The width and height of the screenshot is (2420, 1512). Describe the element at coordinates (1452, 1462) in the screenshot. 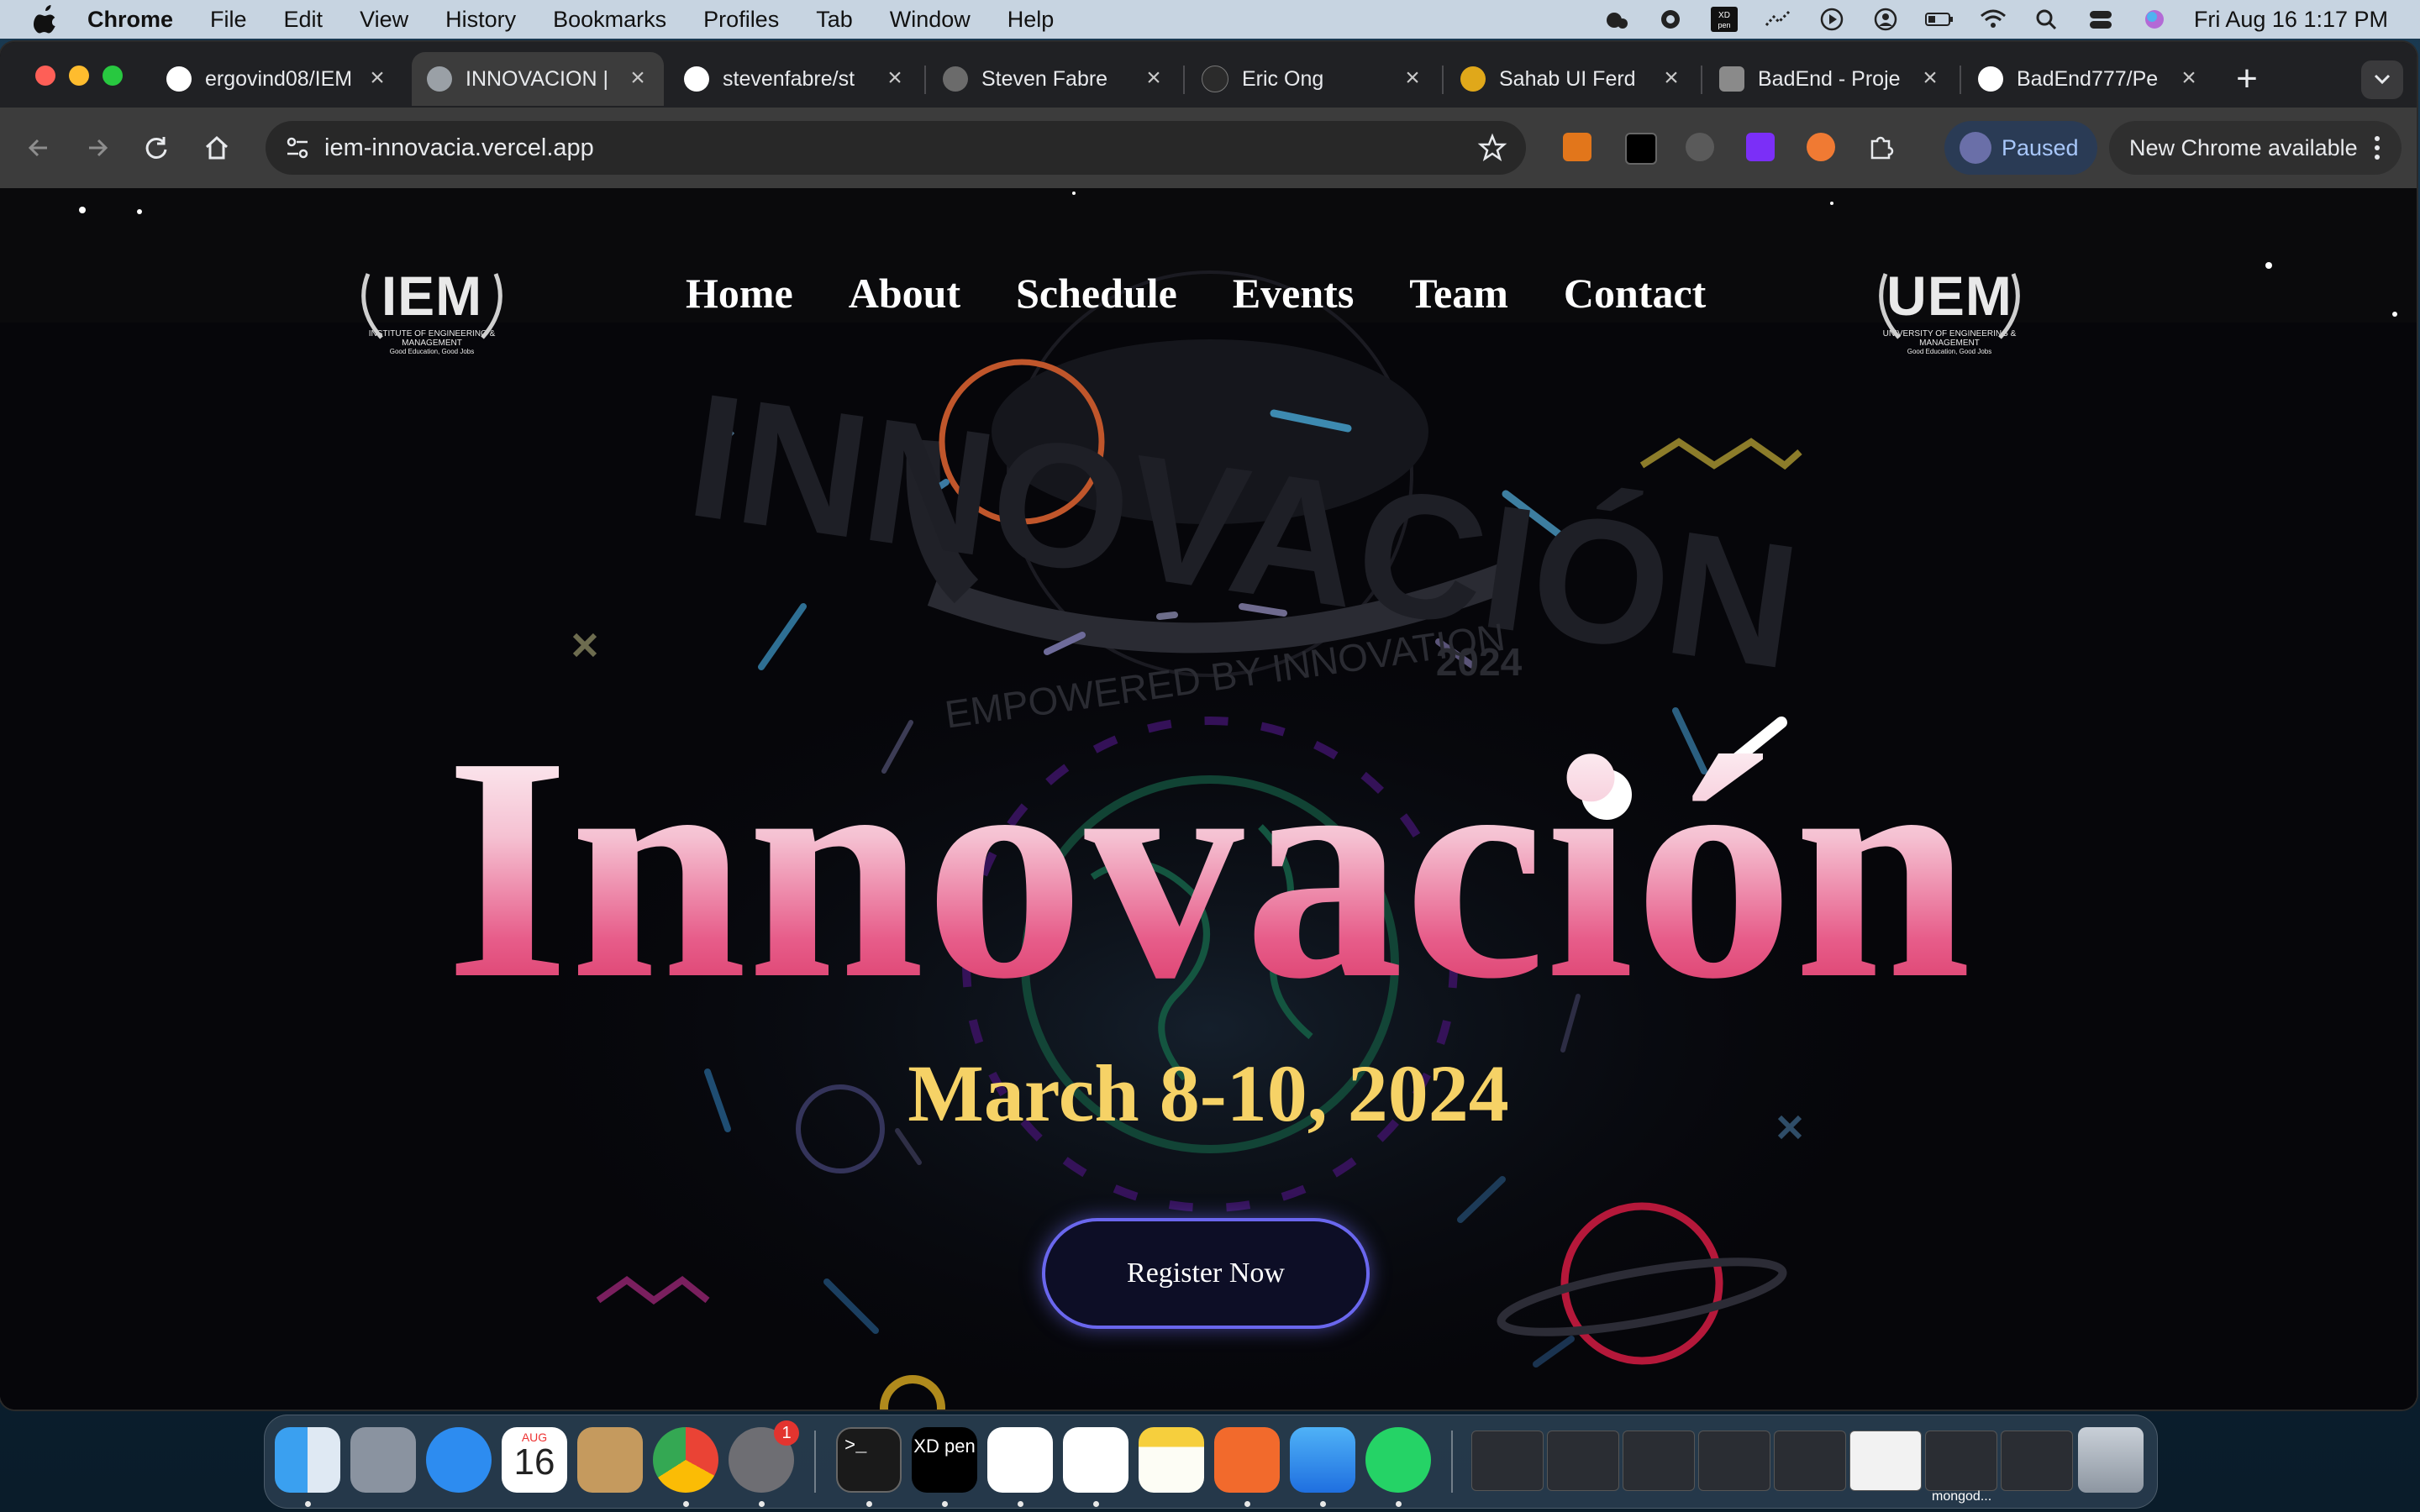

I see `dock-separator` at that location.